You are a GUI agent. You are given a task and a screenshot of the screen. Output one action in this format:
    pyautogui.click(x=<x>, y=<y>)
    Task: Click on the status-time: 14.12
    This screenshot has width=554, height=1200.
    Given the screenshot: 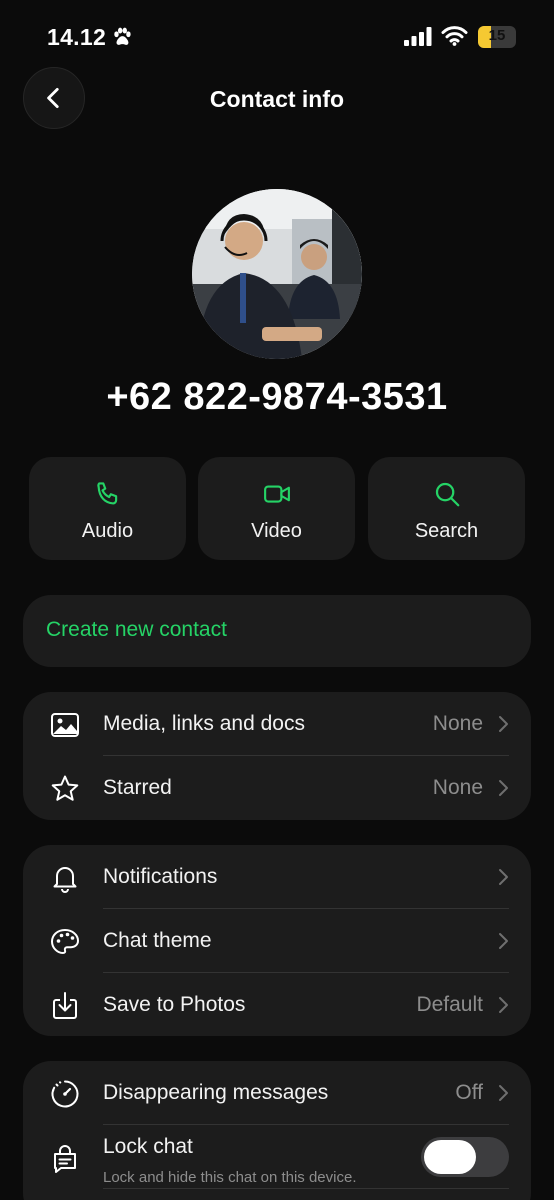 What is the action you would take?
    pyautogui.click(x=77, y=37)
    